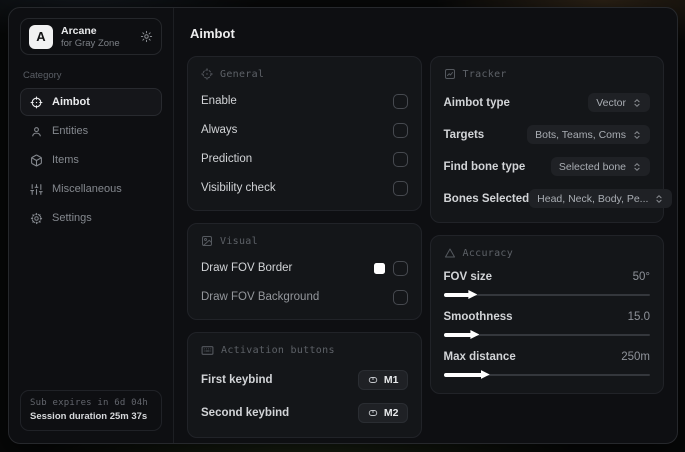 Image resolution: width=685 pixels, height=452 pixels. Describe the element at coordinates (42, 75) in the screenshot. I see `category-label: Category` at that location.